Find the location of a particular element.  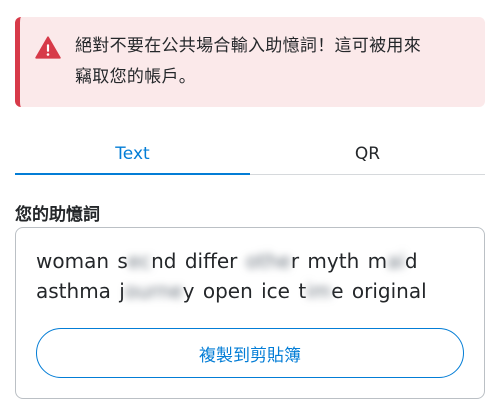

tab-qr-label: QR is located at coordinates (367, 153).